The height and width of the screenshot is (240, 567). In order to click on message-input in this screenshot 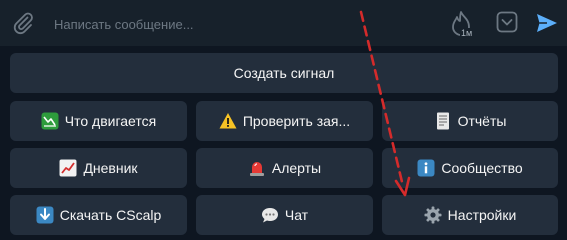, I will do `click(224, 24)`.